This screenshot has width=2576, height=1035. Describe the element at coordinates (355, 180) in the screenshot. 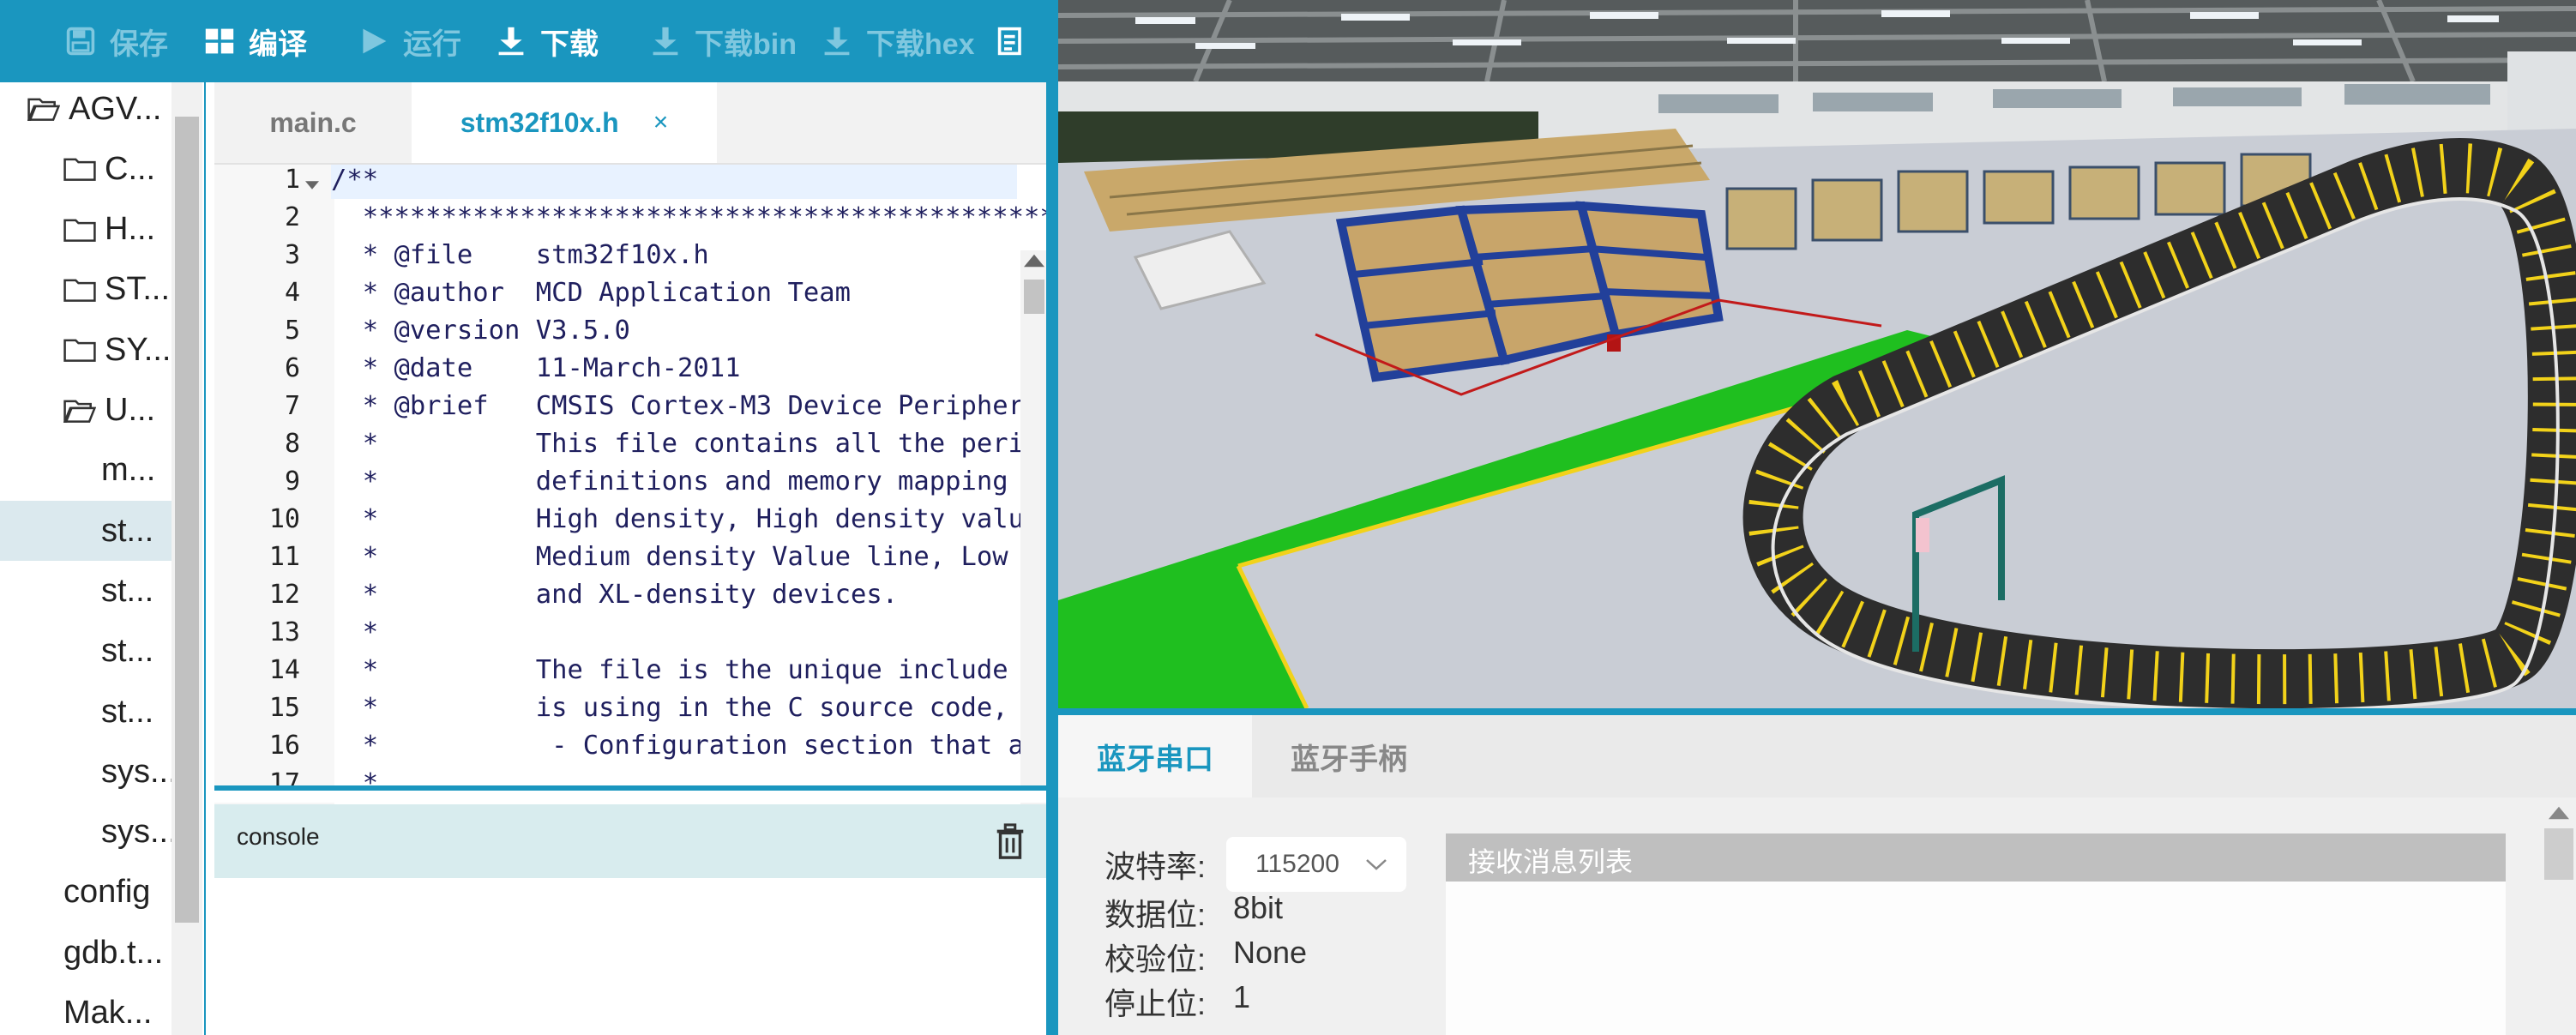

I see `code-line: /**` at that location.